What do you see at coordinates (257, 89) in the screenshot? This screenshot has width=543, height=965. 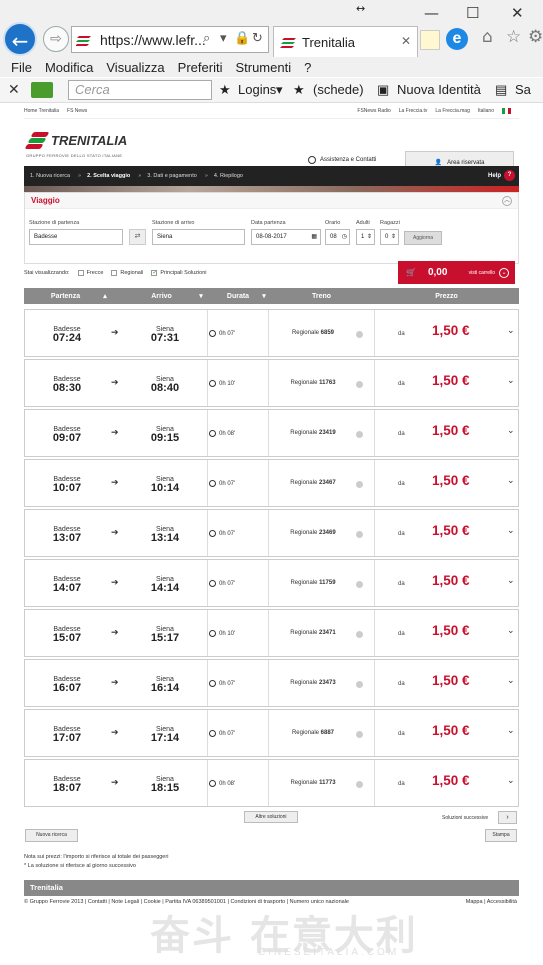 I see `logins-menu: Logins` at bounding box center [257, 89].